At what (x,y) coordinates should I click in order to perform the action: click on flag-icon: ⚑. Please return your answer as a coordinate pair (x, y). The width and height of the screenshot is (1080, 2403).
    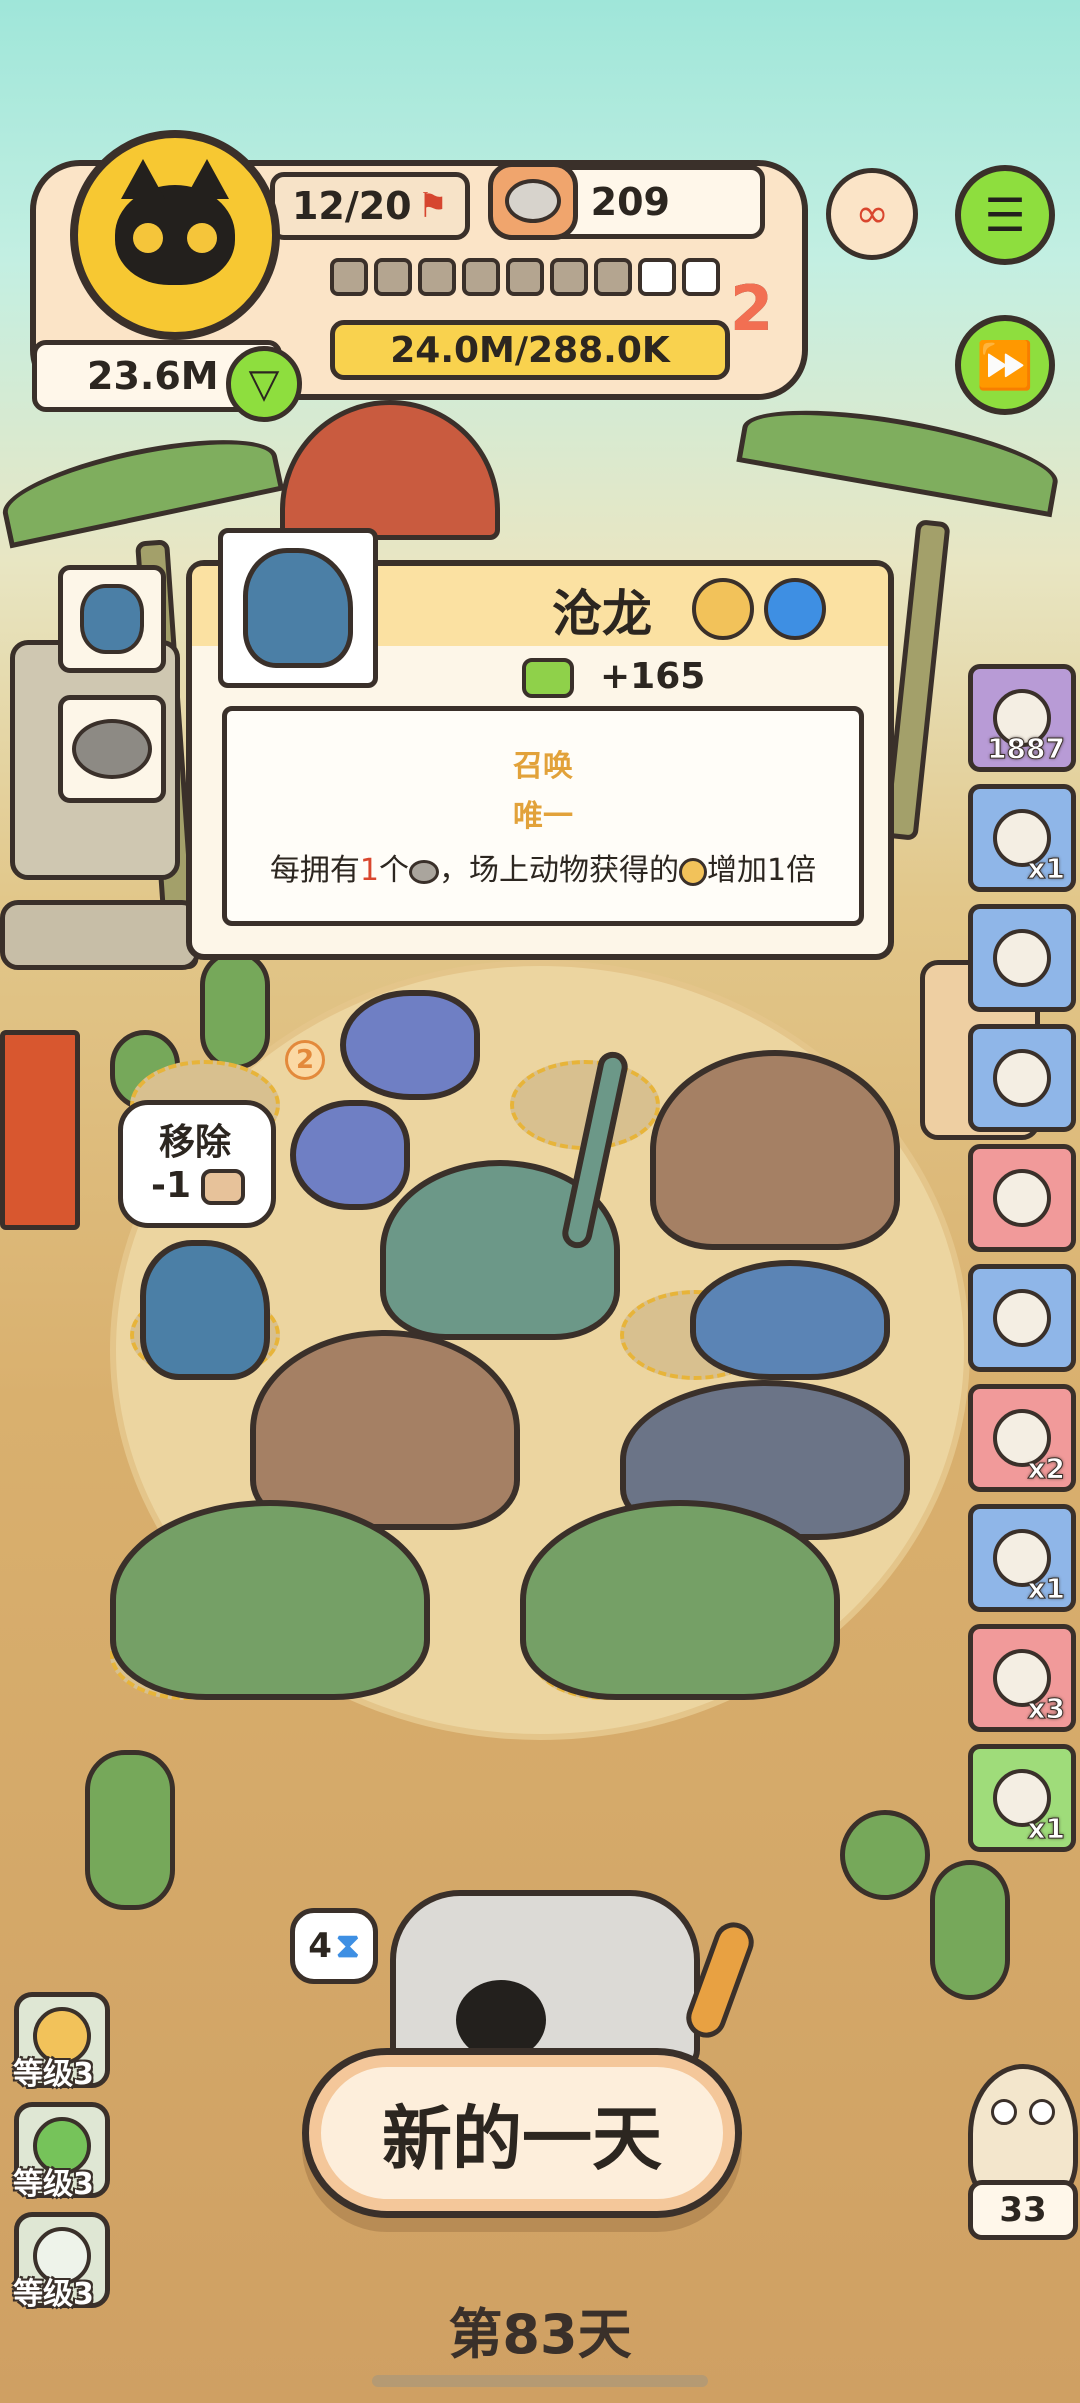
    Looking at the image, I should click on (433, 206).